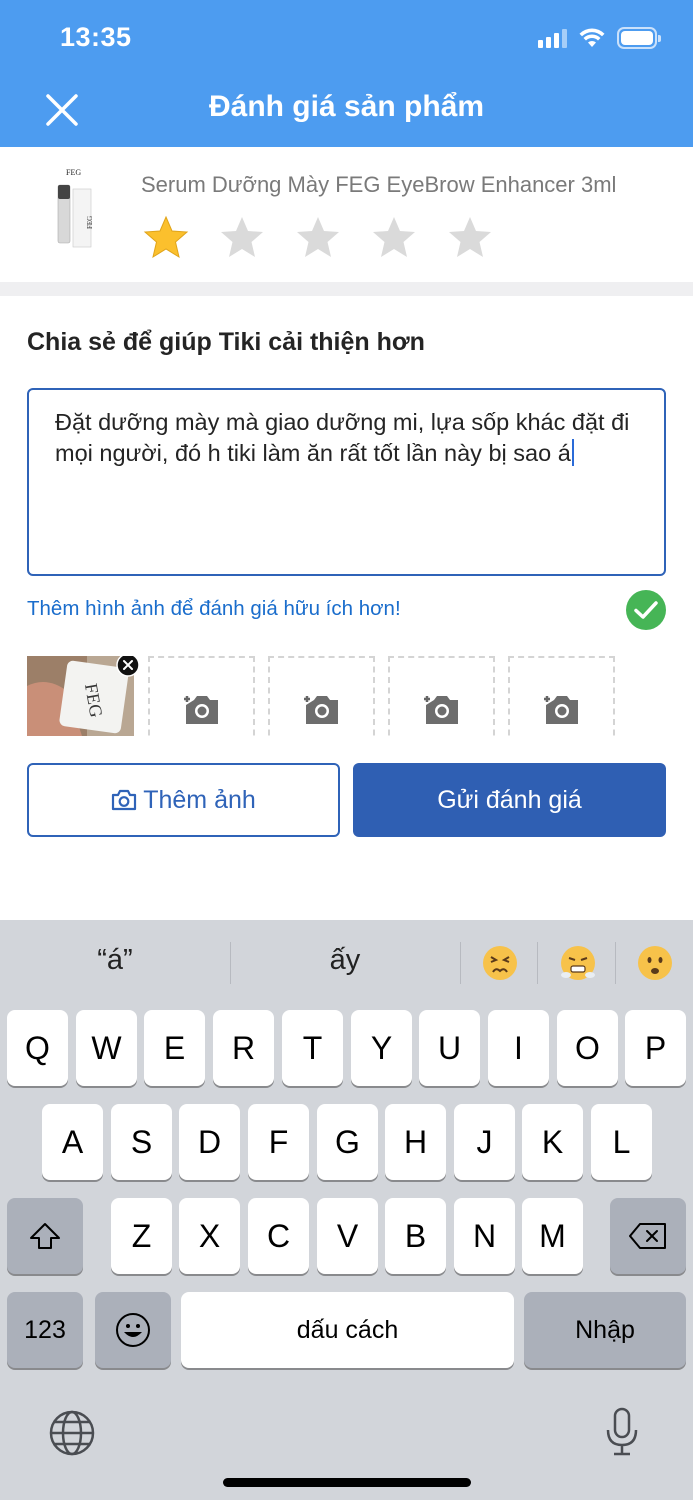 This screenshot has width=693, height=1500. Describe the element at coordinates (278, 1142) in the screenshot. I see `key-f: F` at that location.